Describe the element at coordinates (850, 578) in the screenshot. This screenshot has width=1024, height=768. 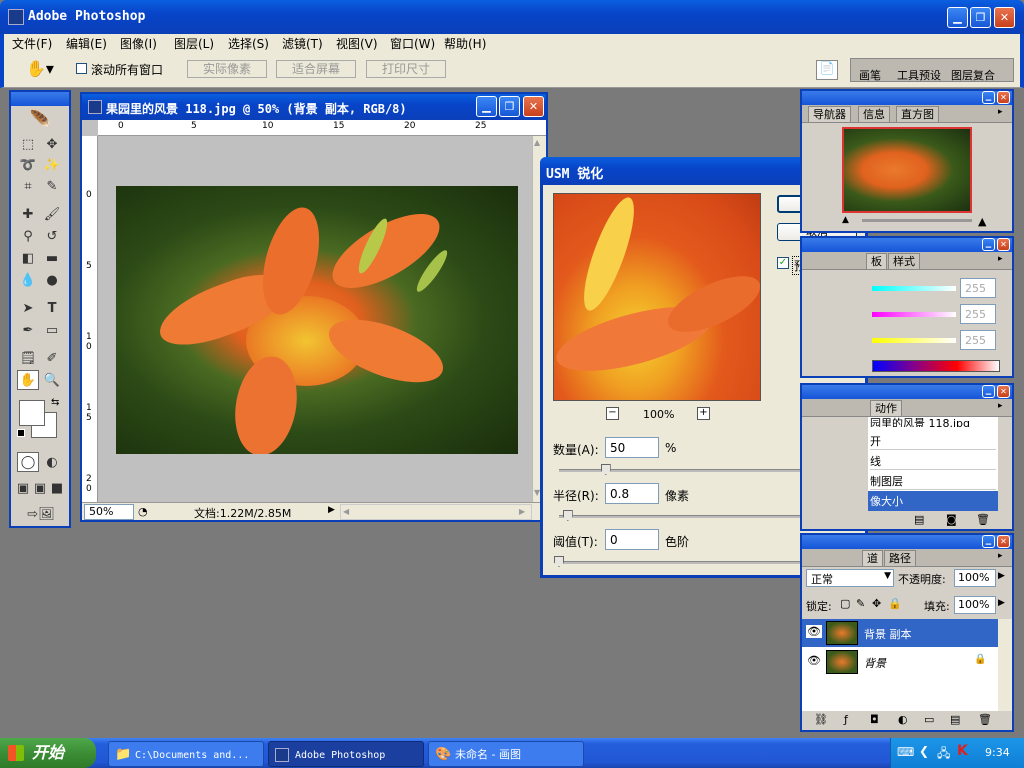
I see `blend-mode-select: 正常 ▼` at that location.